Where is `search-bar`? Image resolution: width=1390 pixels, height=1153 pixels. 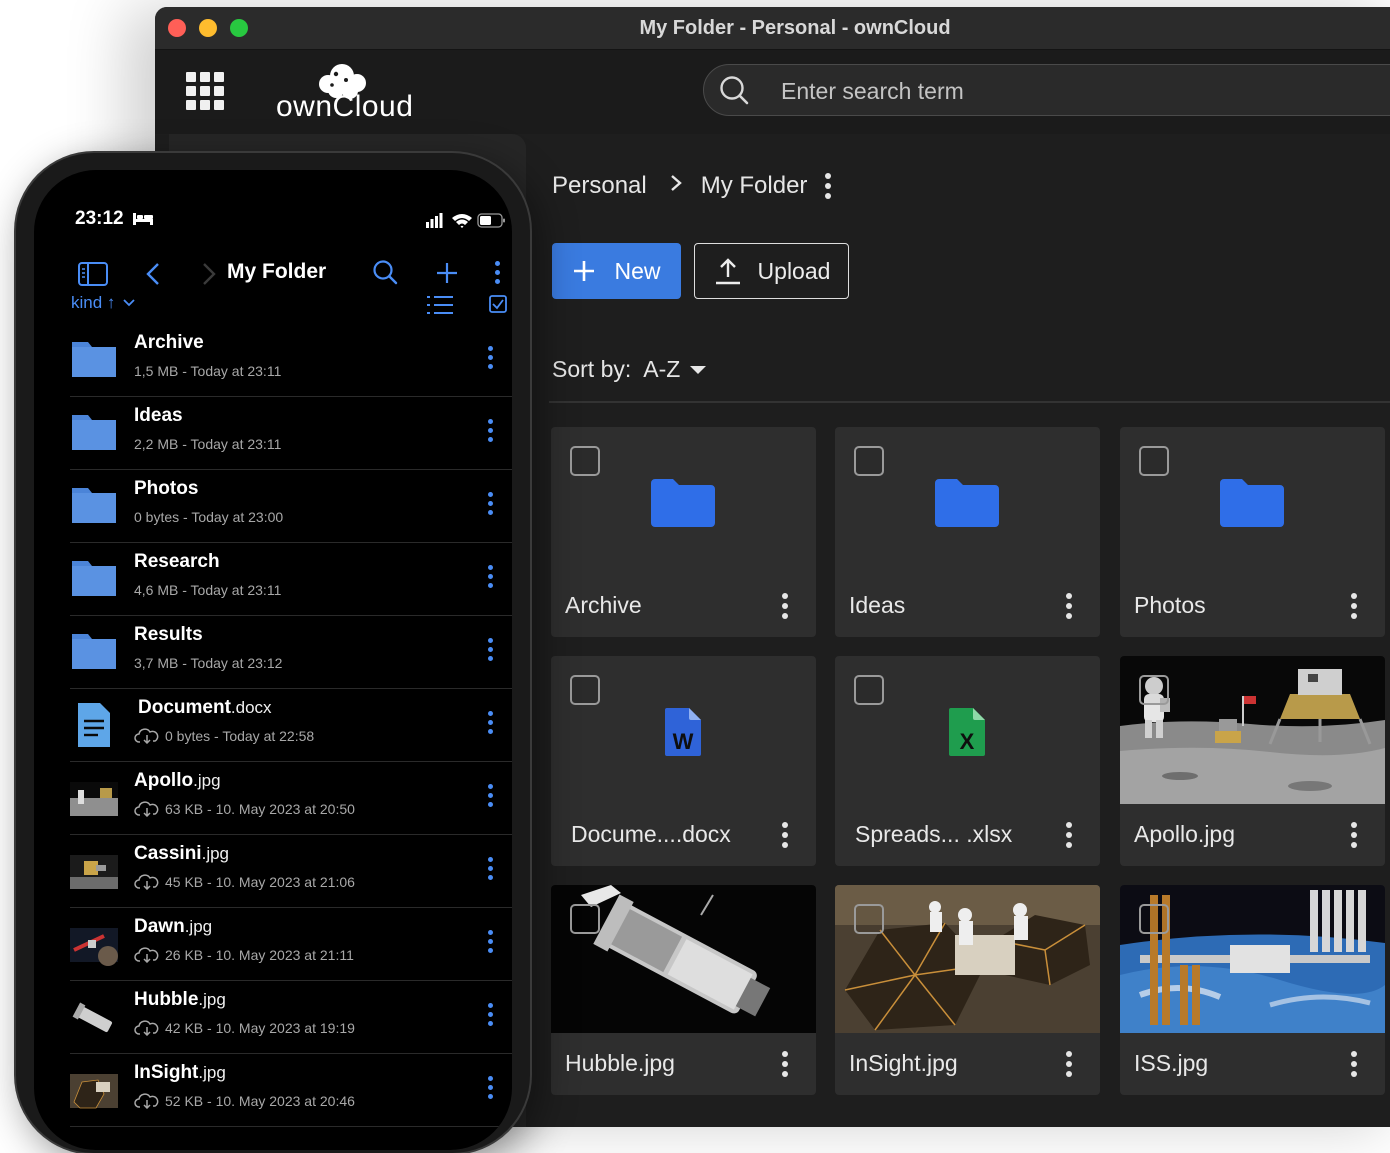 search-bar is located at coordinates (1046, 90).